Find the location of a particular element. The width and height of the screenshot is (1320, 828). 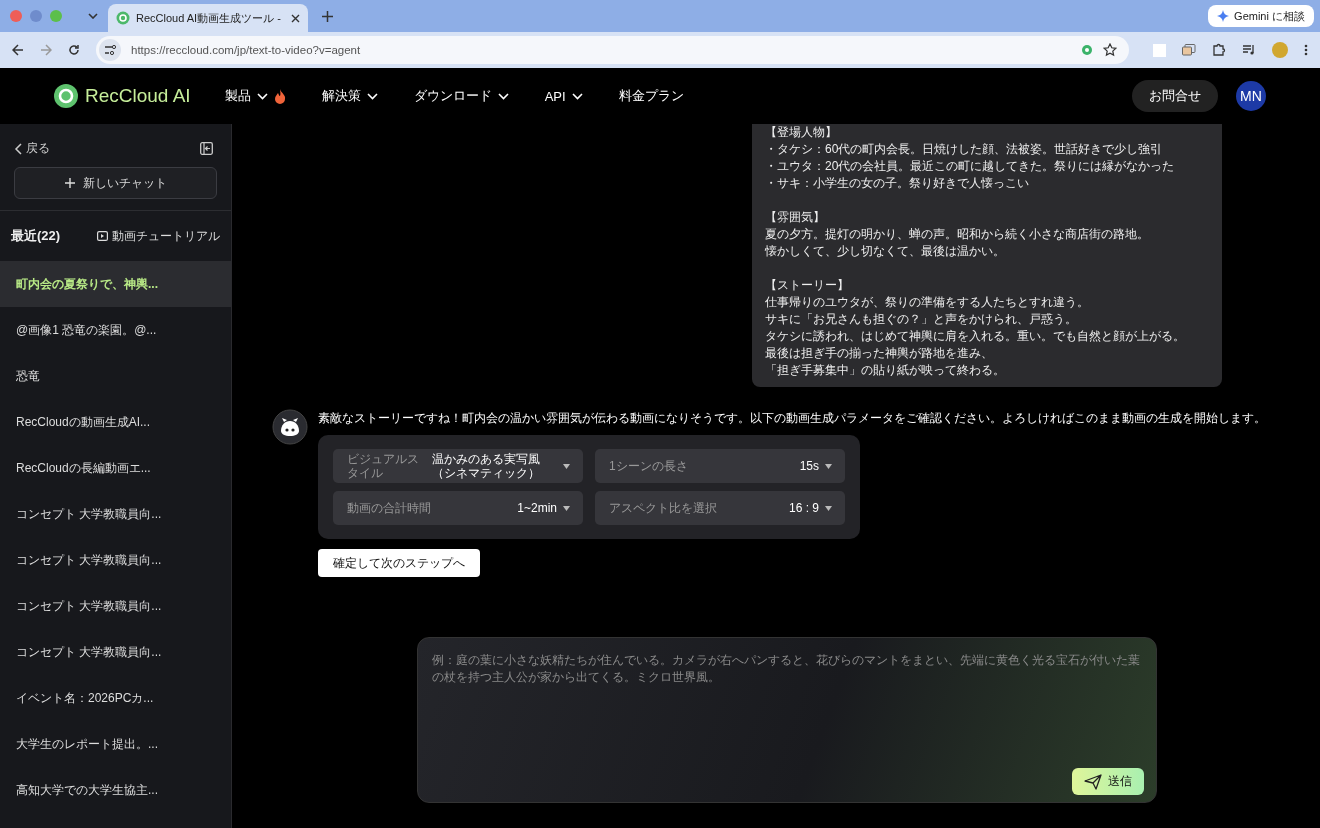

robot-avatar-icon is located at coordinates (290, 427).